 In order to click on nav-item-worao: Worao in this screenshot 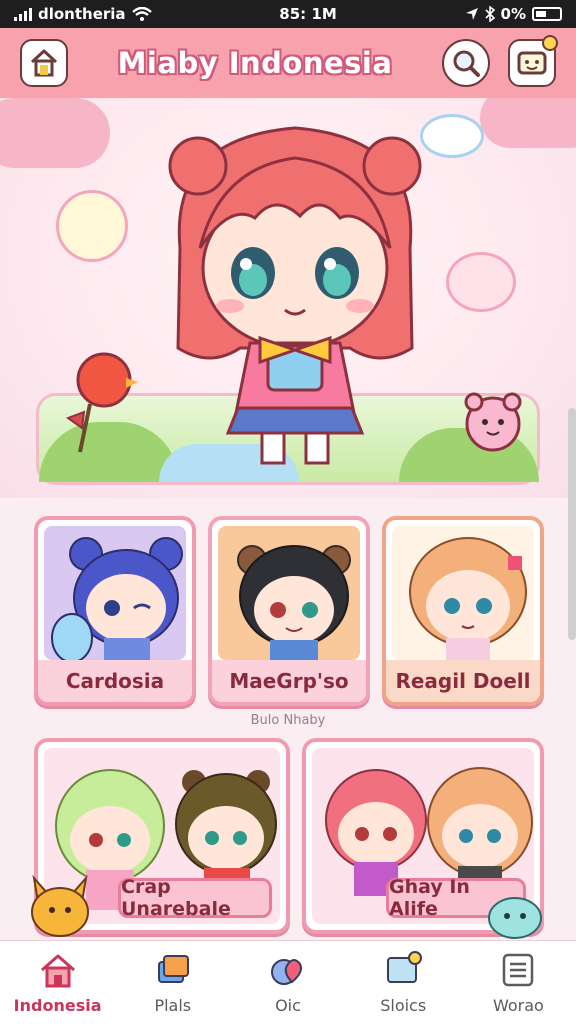, I will do `click(518, 982)`.